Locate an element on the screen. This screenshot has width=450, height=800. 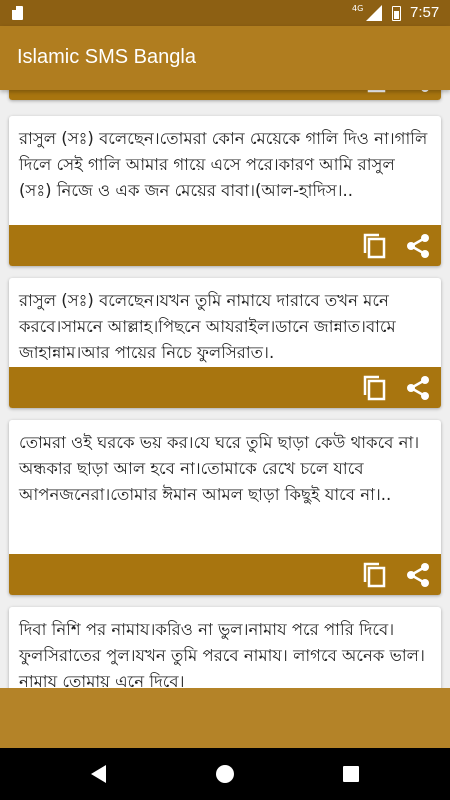
status-time: 7:57 is located at coordinates (425, 12).